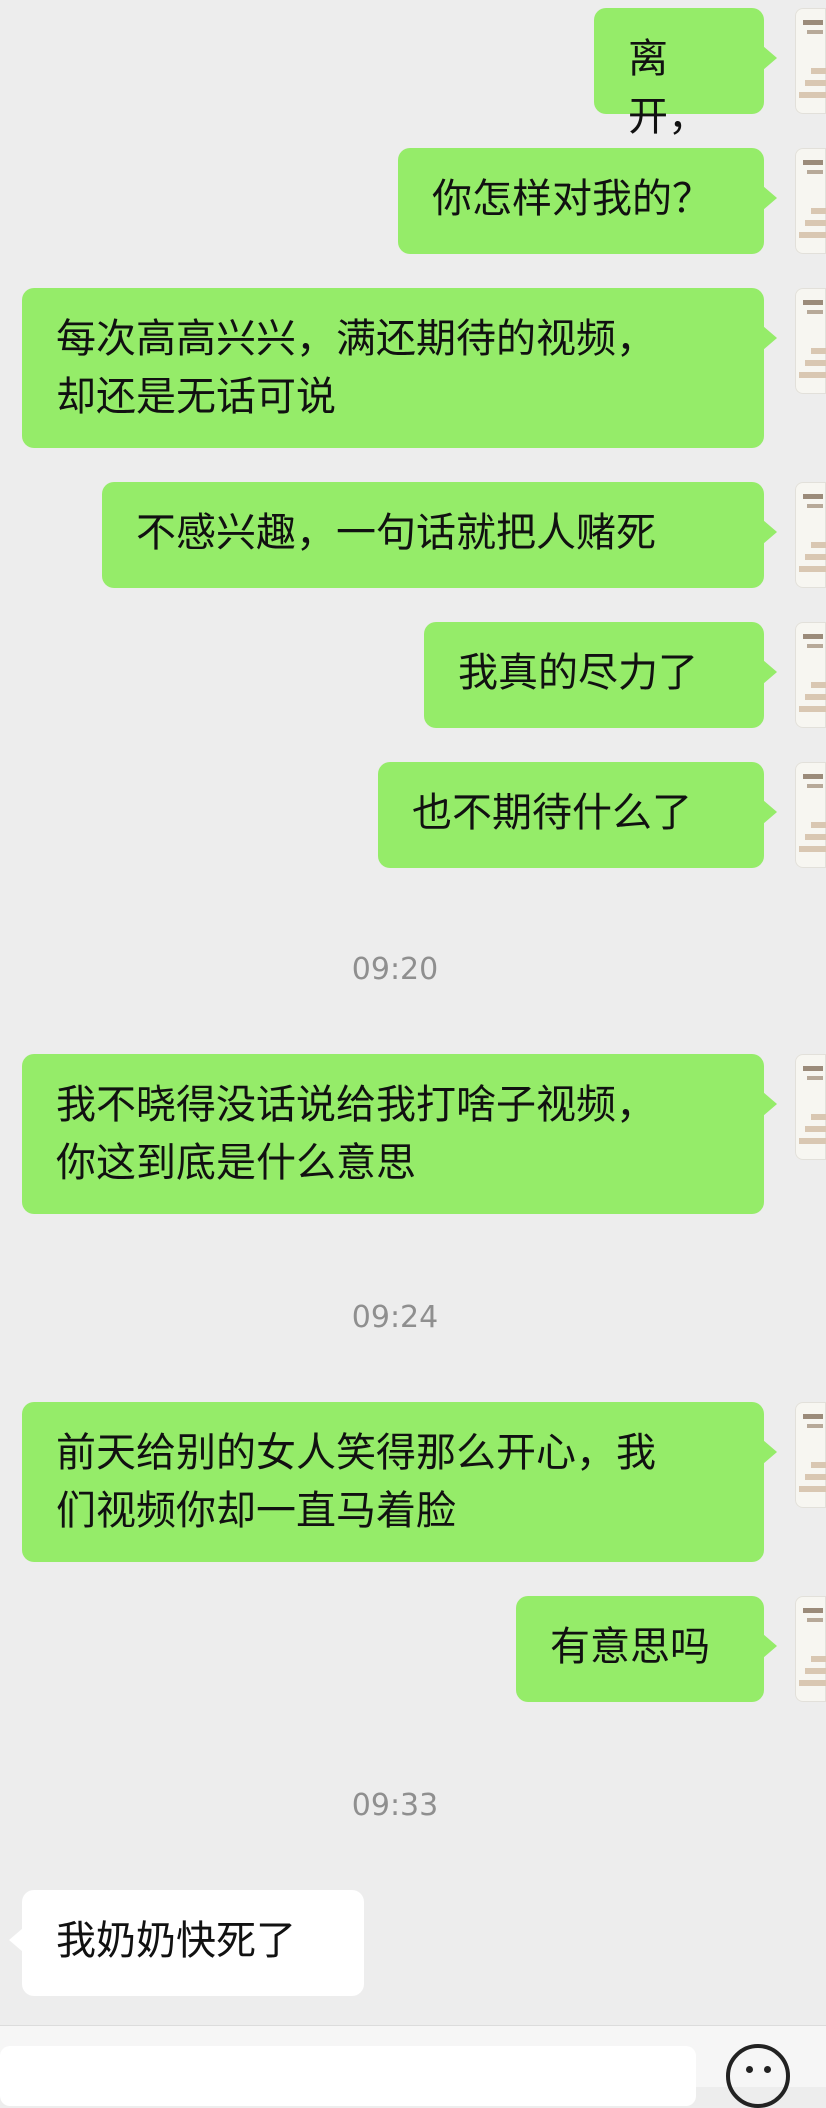 The width and height of the screenshot is (826, 2108). Describe the element at coordinates (399, 1134) in the screenshot. I see `message-bubble-sent: 我不晓得没话说给我打啥子视频， 你这到底是什么意思` at that location.